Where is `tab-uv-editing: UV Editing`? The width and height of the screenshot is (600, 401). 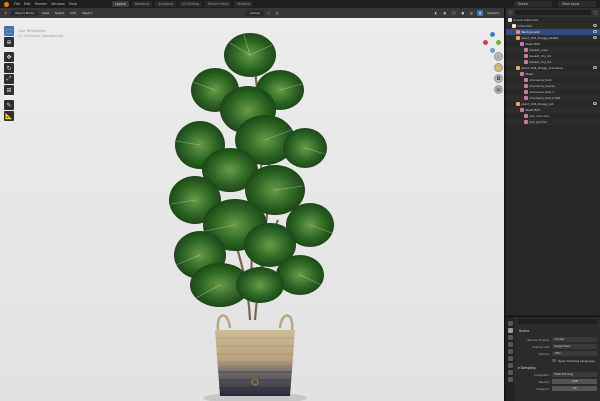 tab-uv-editing: UV Editing is located at coordinates (190, 4).